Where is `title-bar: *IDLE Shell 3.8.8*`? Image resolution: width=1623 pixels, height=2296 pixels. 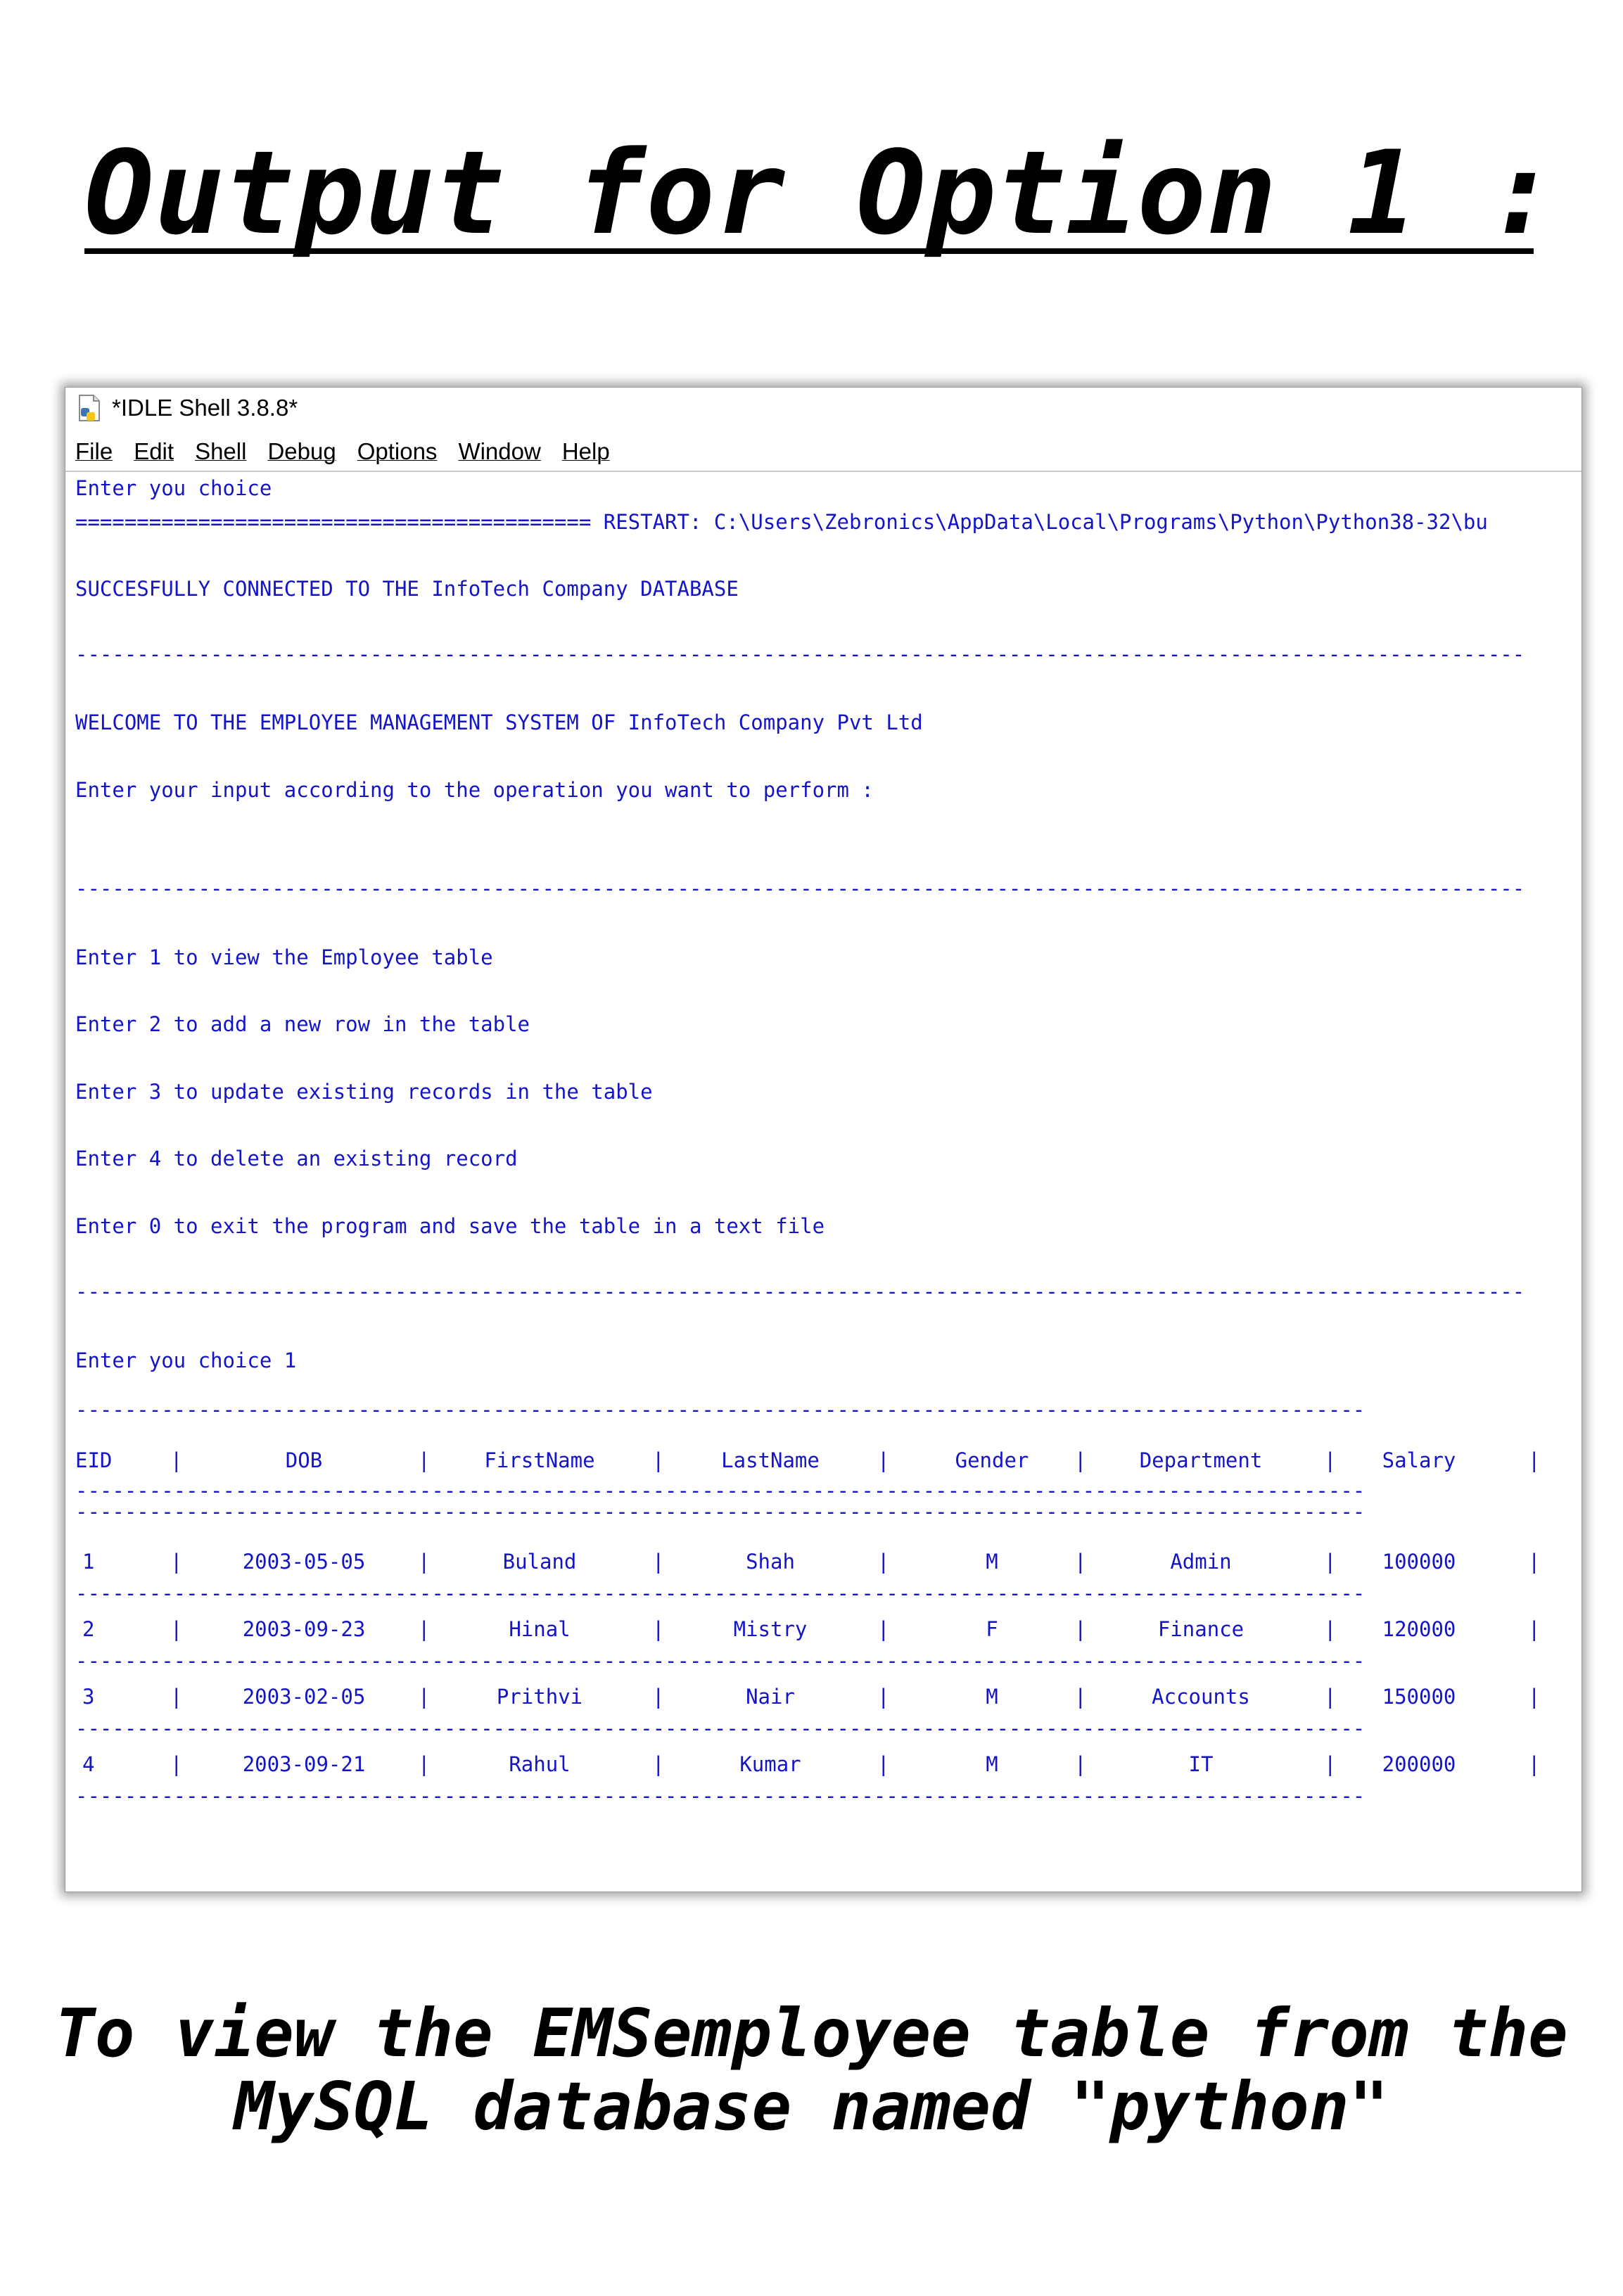 title-bar: *IDLE Shell 3.8.8* is located at coordinates (823, 408).